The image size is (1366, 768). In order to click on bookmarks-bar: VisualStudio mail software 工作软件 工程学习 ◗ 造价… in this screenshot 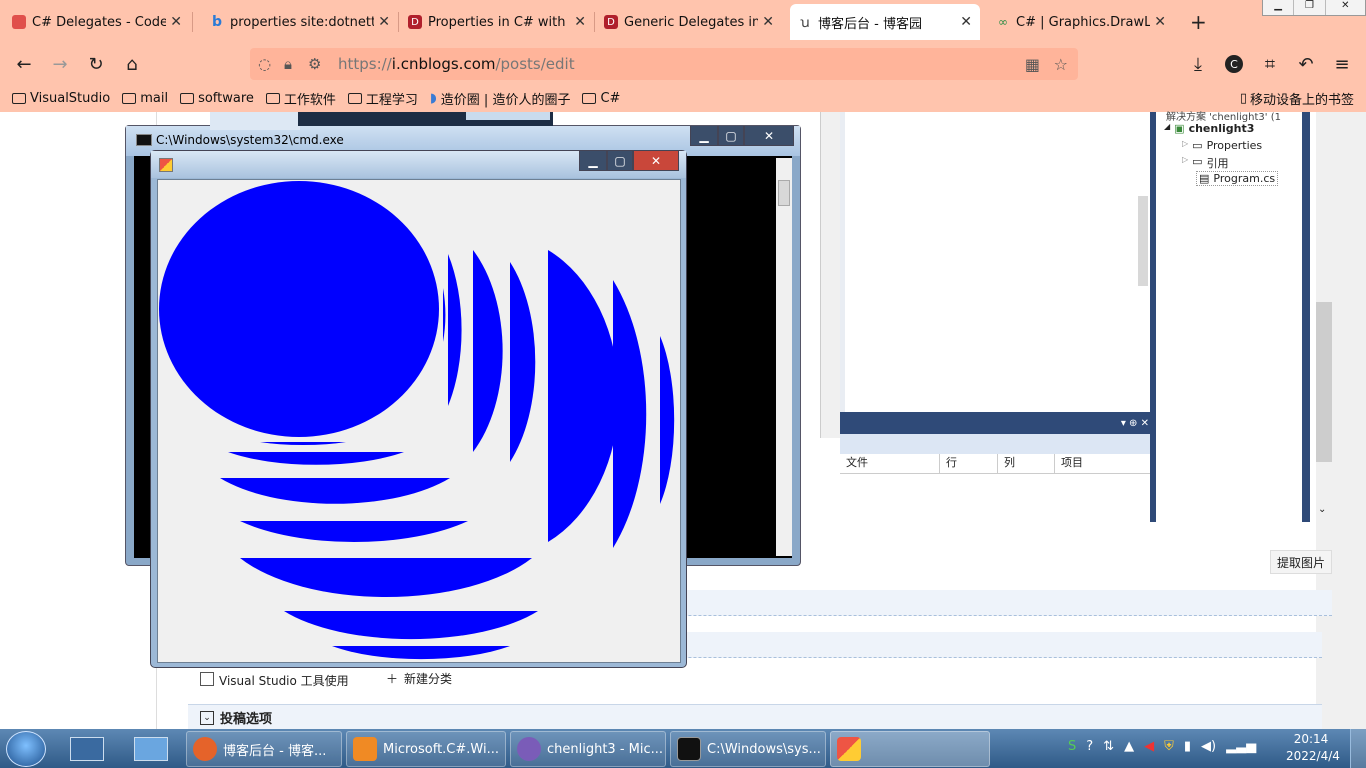, I will do `click(683, 98)`.